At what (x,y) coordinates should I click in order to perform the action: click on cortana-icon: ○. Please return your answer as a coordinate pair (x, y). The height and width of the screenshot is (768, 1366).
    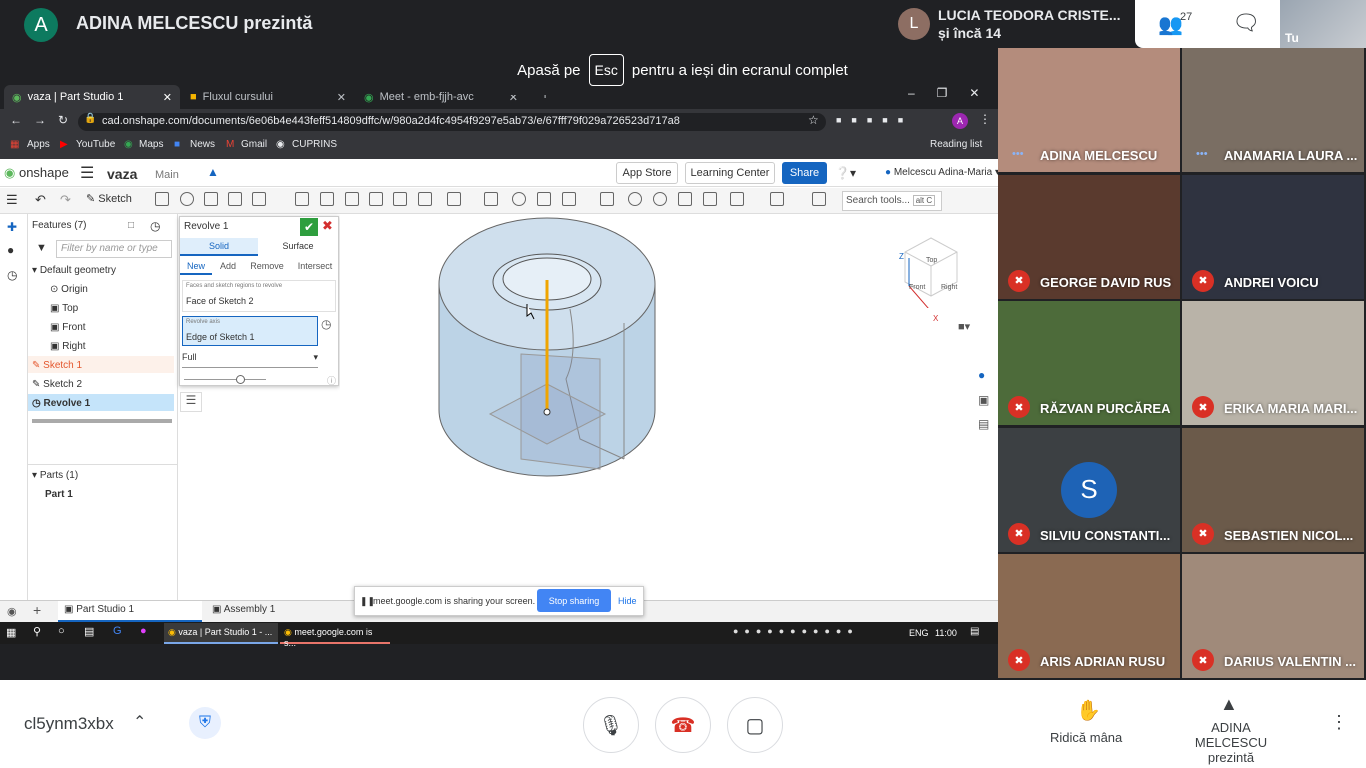
    Looking at the image, I should click on (61, 631).